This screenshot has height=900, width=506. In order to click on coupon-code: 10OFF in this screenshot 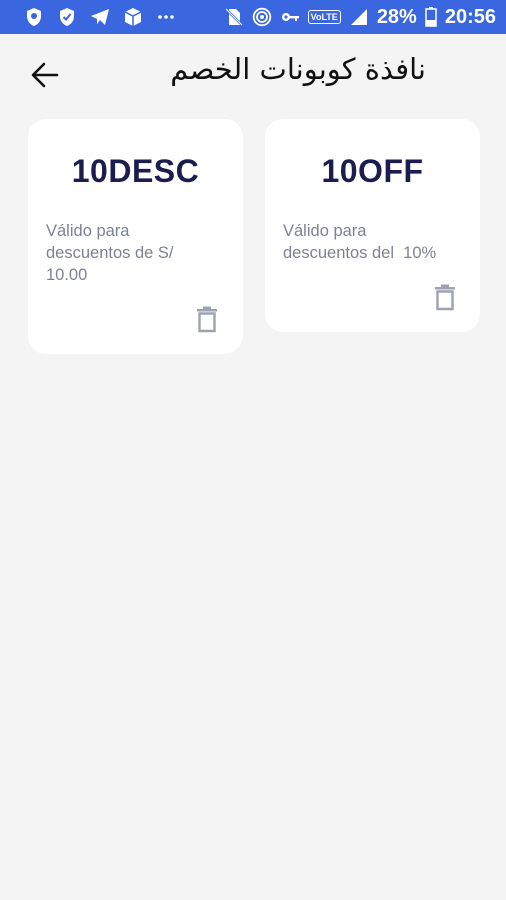, I will do `click(372, 171)`.